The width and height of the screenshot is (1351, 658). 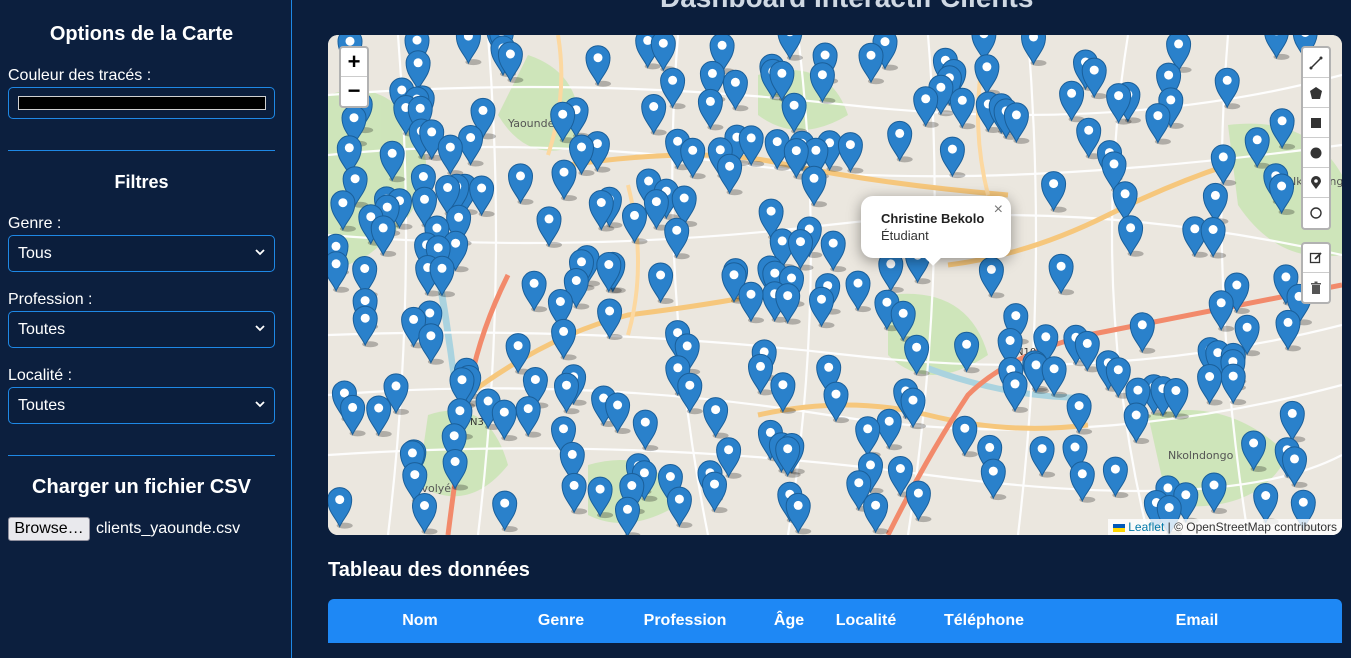 What do you see at coordinates (35, 223) in the screenshot?
I see `genre-label: Genre :` at bounding box center [35, 223].